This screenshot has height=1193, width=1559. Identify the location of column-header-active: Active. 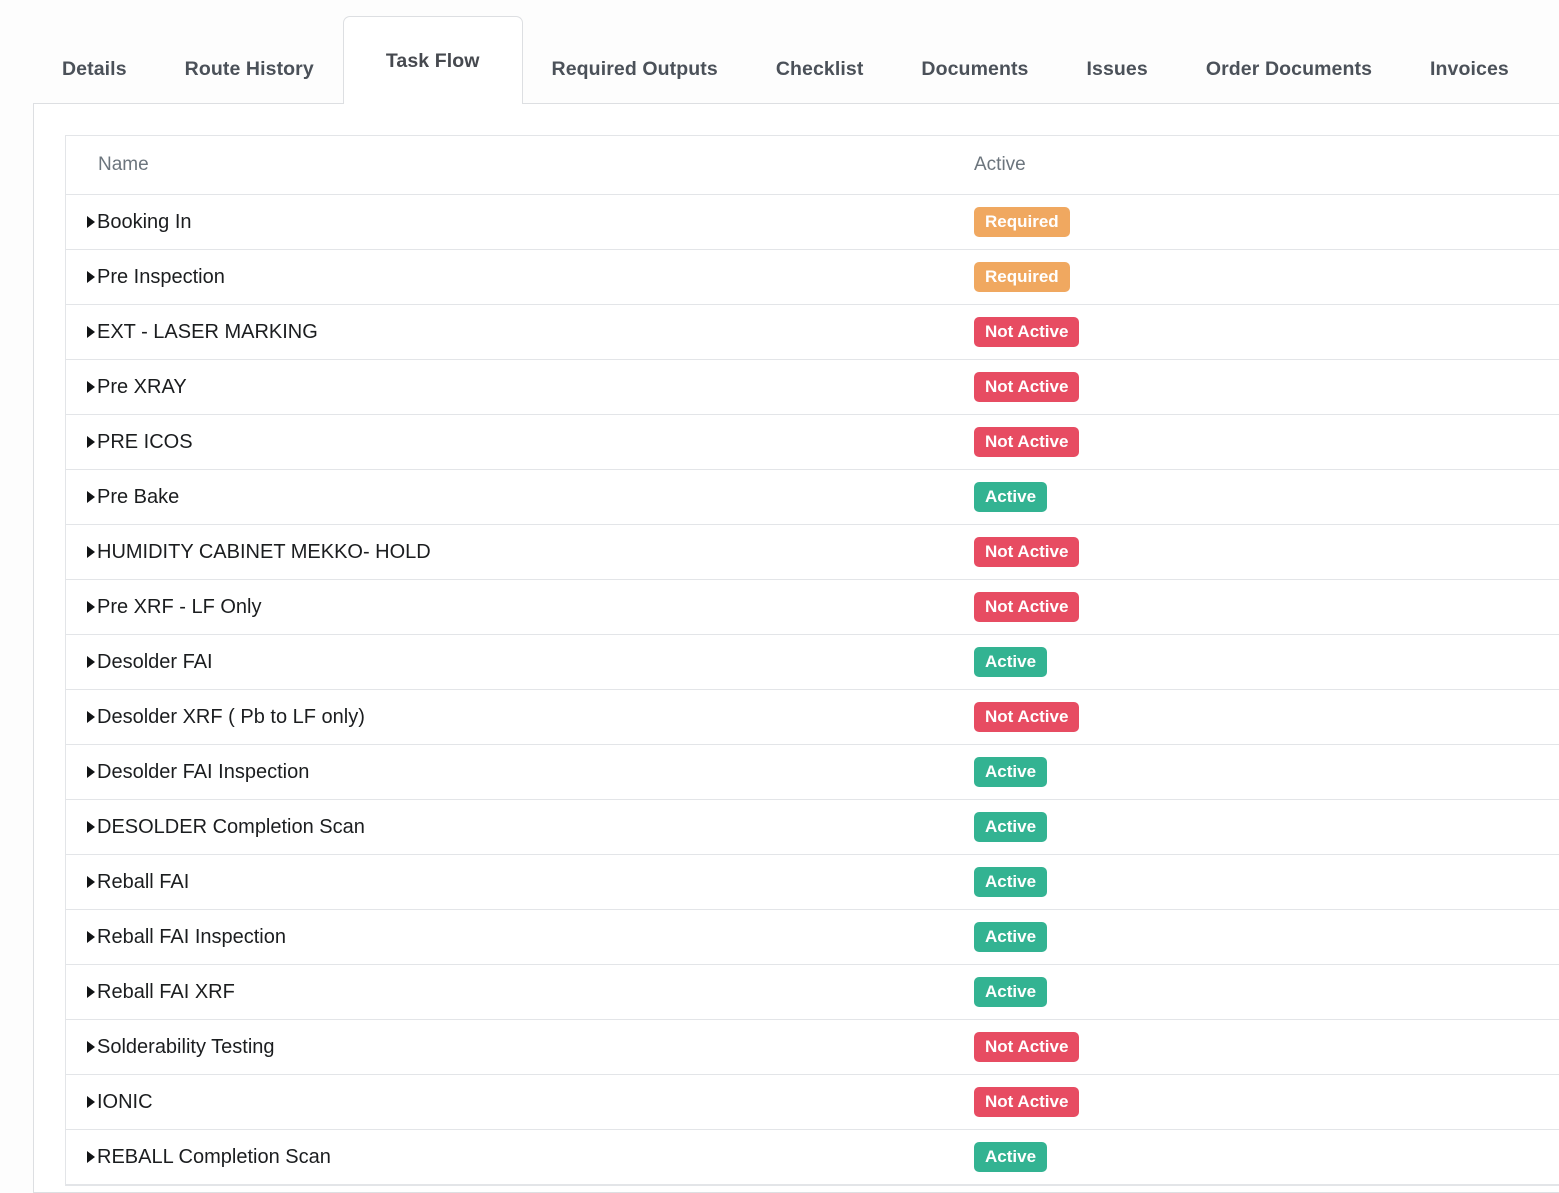
(1000, 164).